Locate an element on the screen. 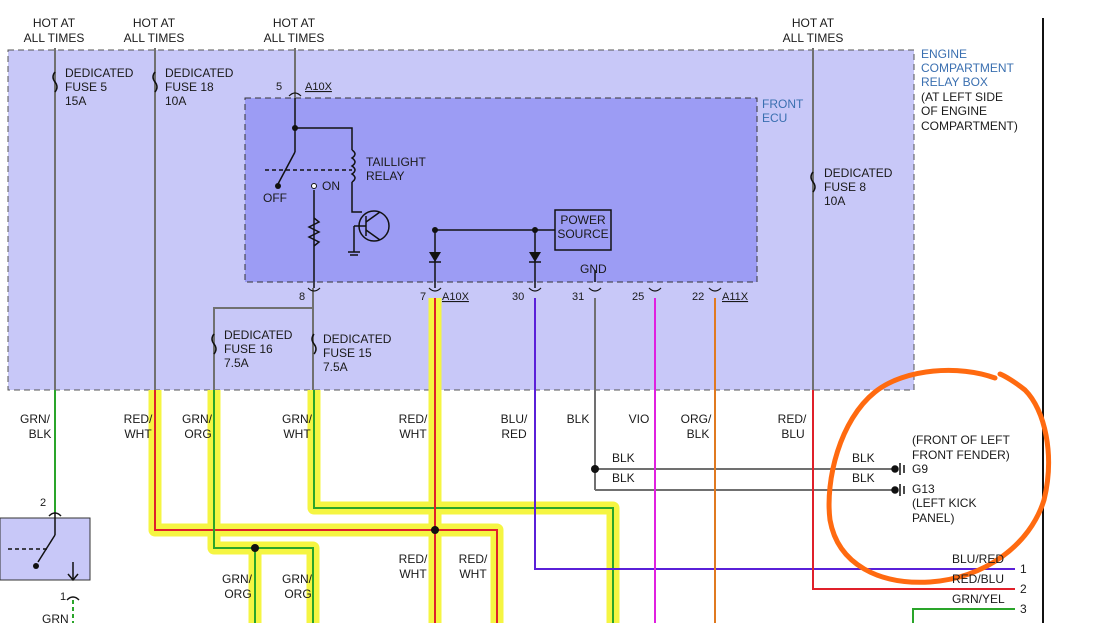 This screenshot has height=623, width=1107. svg-text: COMPARTMENT) is located at coordinates (969, 126).